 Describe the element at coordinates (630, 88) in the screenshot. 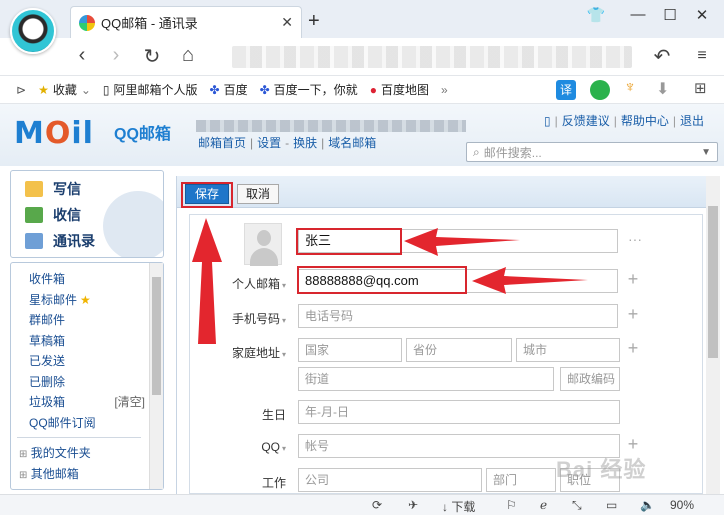

I see `extension-icon: ♆` at that location.